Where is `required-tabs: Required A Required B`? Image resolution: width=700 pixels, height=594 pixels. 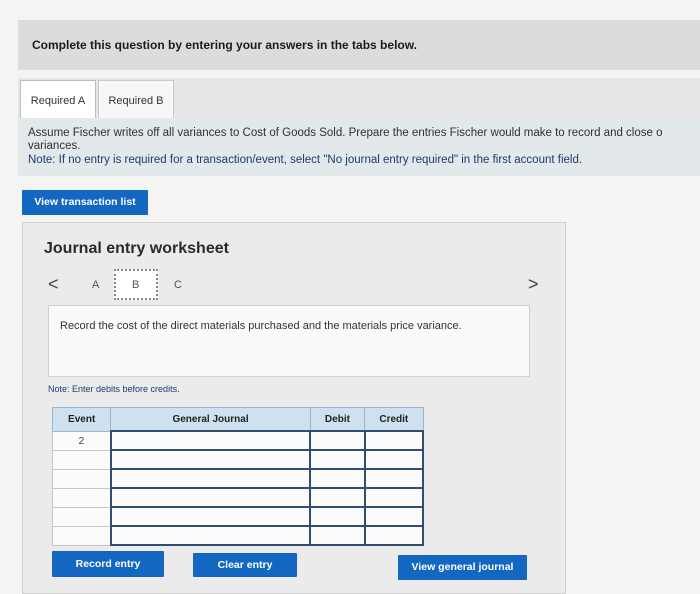 required-tabs: Required A Required B is located at coordinates (359, 98).